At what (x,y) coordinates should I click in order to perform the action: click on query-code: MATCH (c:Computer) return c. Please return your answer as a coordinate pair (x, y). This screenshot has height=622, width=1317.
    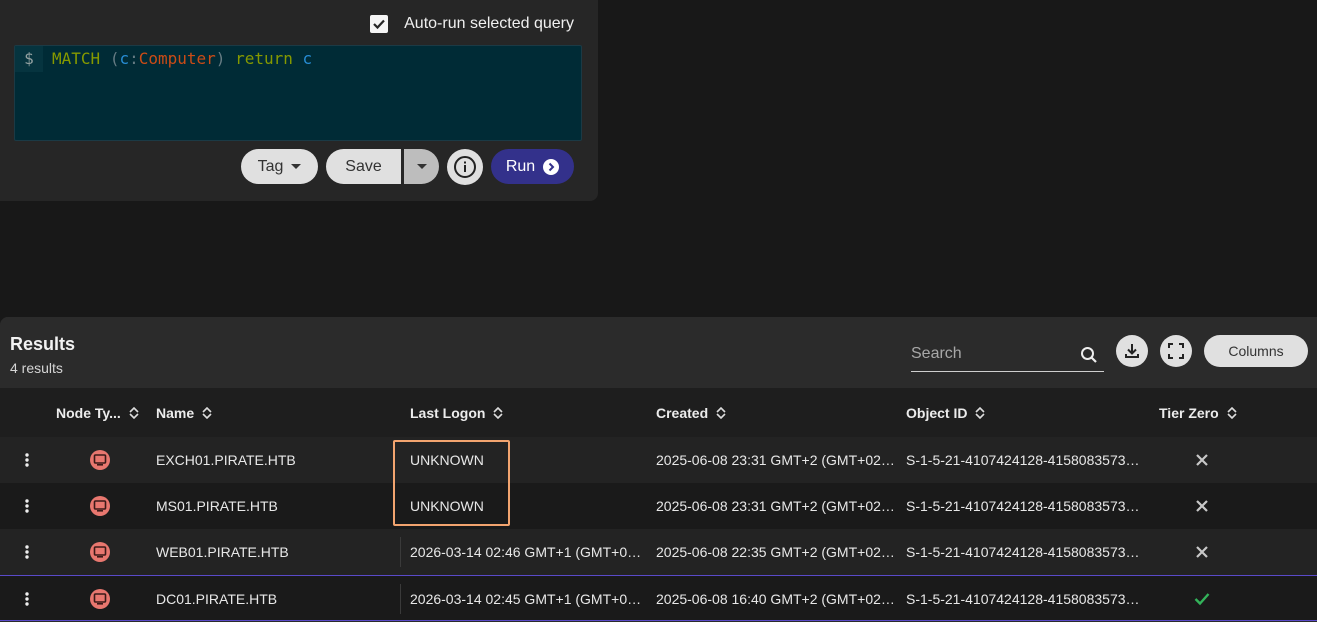
    Looking at the image, I should click on (182, 59).